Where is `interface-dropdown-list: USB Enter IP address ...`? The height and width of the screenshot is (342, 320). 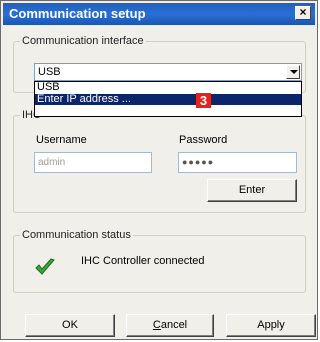 interface-dropdown-list: USB Enter IP address ... is located at coordinates (168, 99).